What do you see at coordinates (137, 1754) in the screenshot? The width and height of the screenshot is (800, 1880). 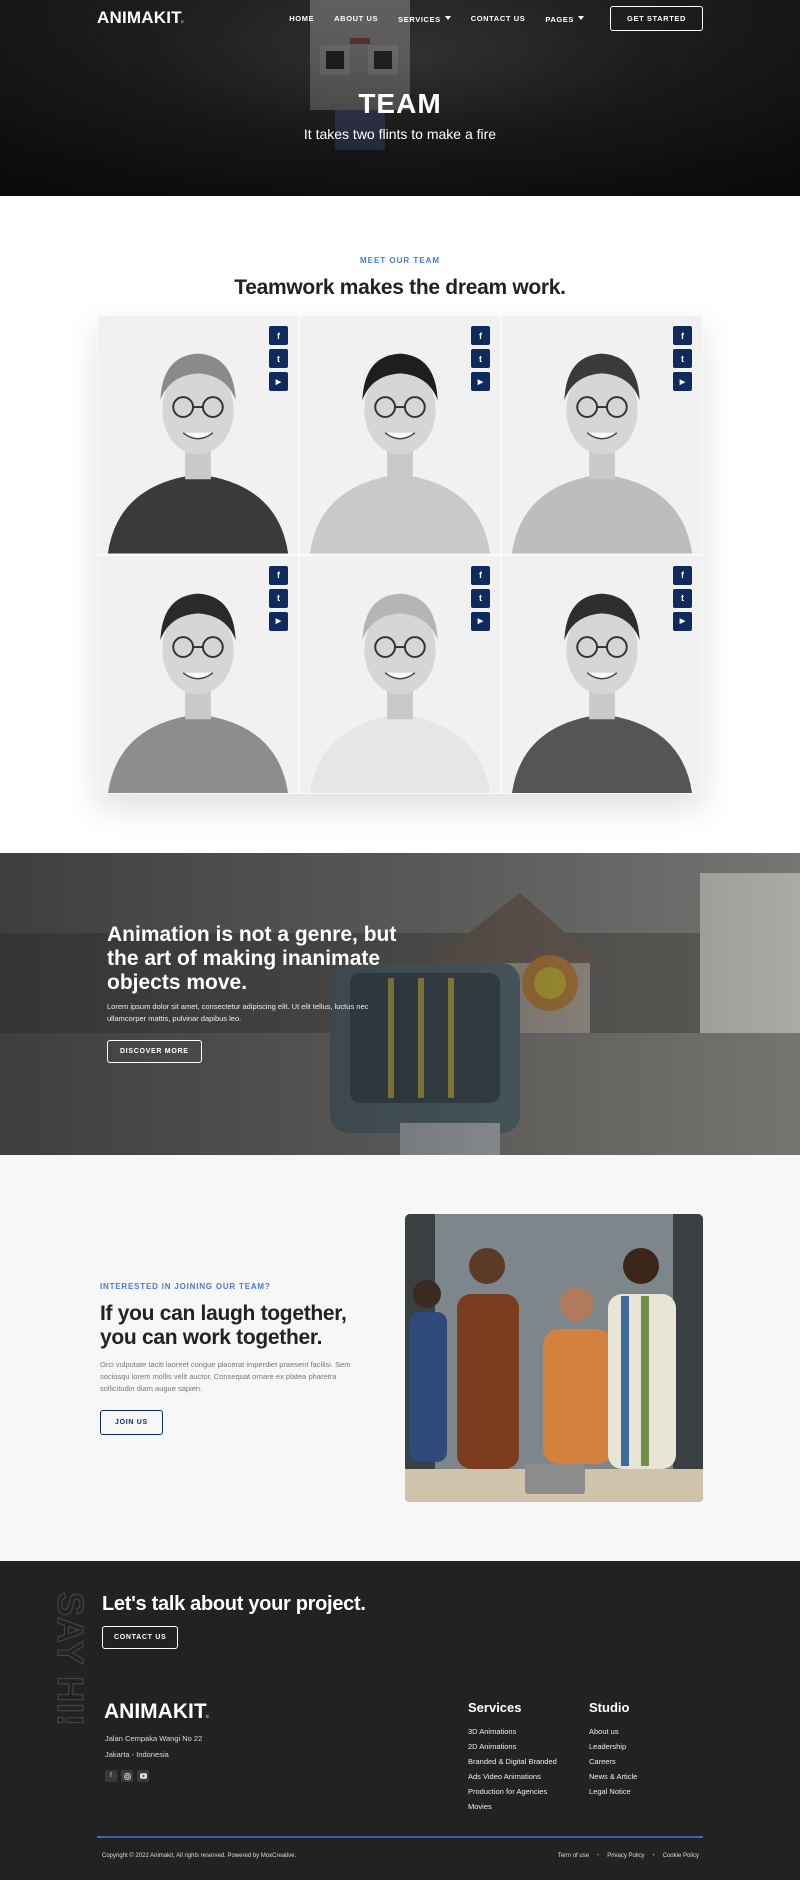 I see `address-line-2: Jakarta - Indonesia` at bounding box center [137, 1754].